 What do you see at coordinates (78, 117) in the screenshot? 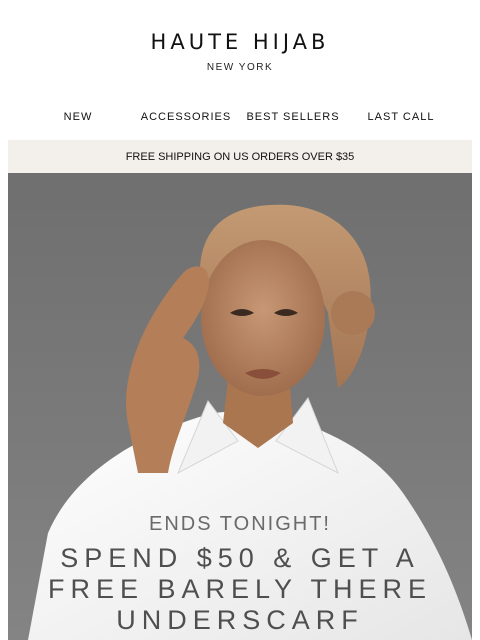
I see `nav-item-new: NEW` at bounding box center [78, 117].